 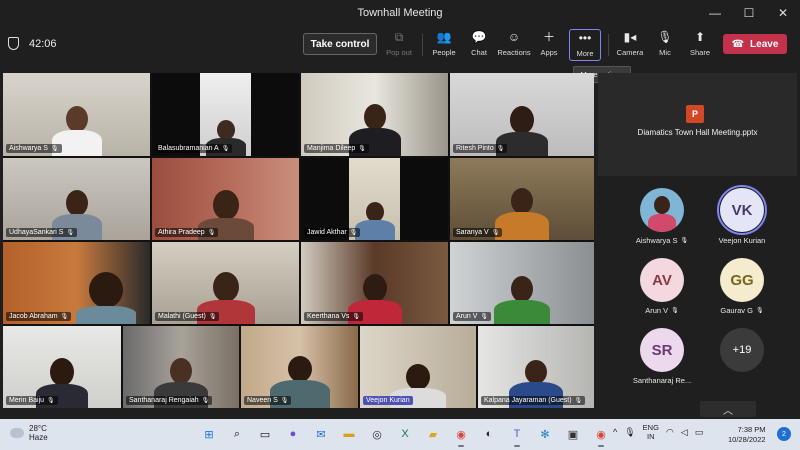 What do you see at coordinates (374, 199) in the screenshot?
I see `video-tile: Jawid Akthar 🎙` at bounding box center [374, 199].